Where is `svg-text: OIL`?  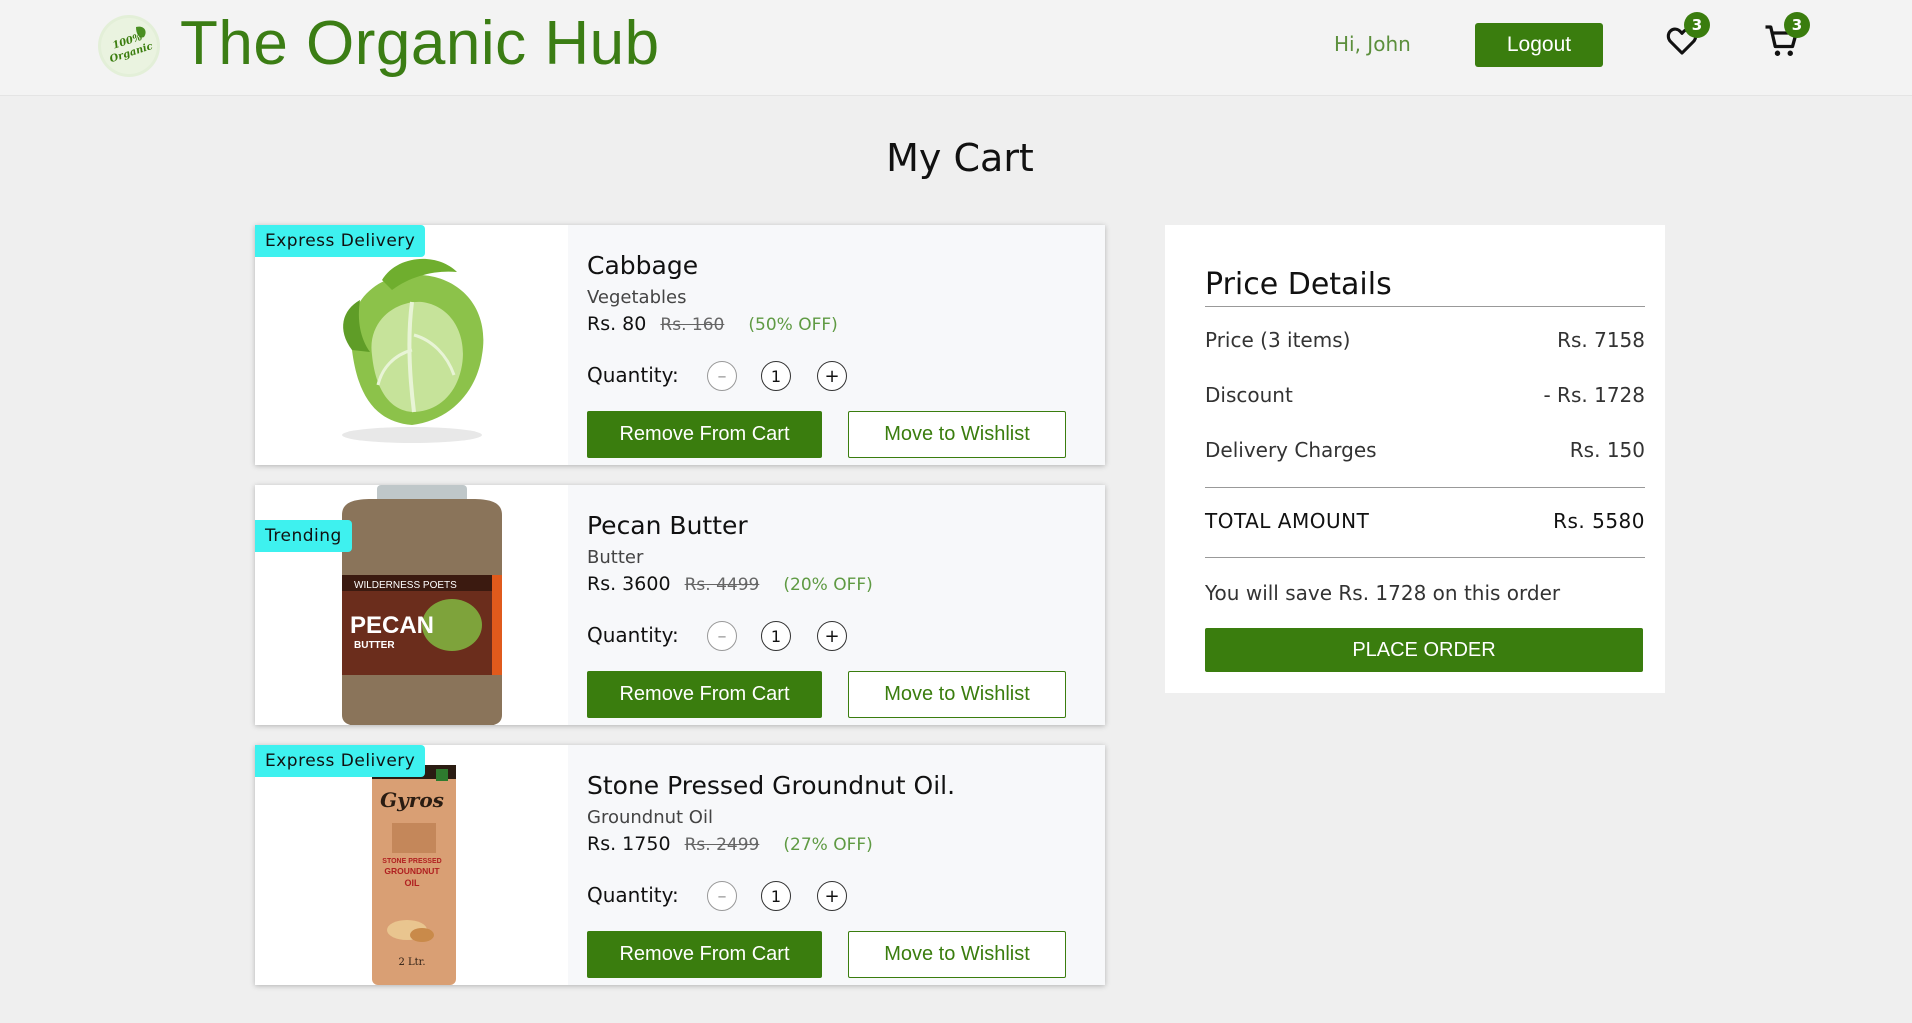
svg-text: OIL is located at coordinates (412, 883).